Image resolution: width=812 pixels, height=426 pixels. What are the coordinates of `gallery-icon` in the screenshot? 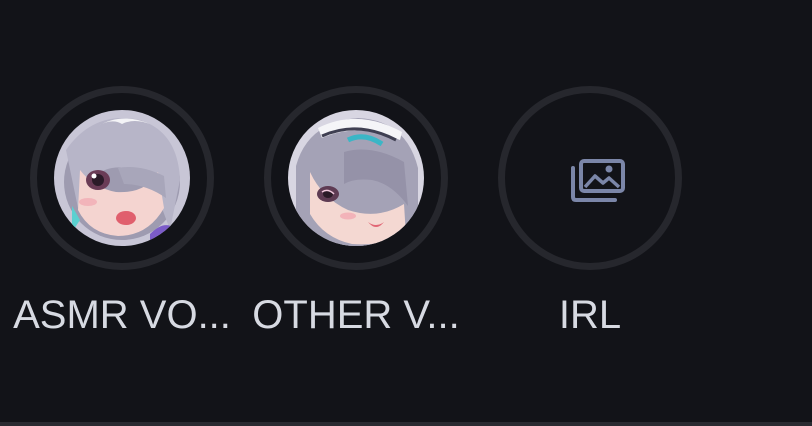 It's located at (598, 180).